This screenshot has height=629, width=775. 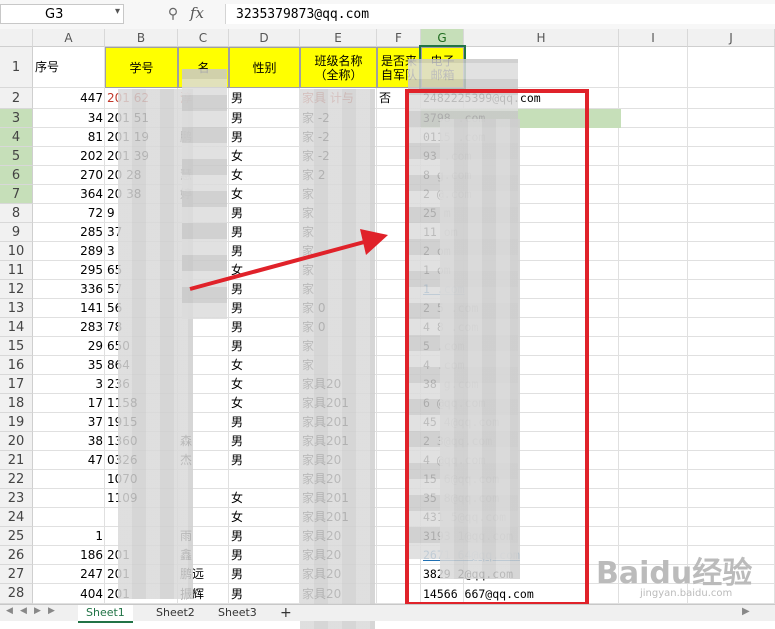 What do you see at coordinates (264, 536) in the screenshot?
I see `cell-d25: 男` at bounding box center [264, 536].